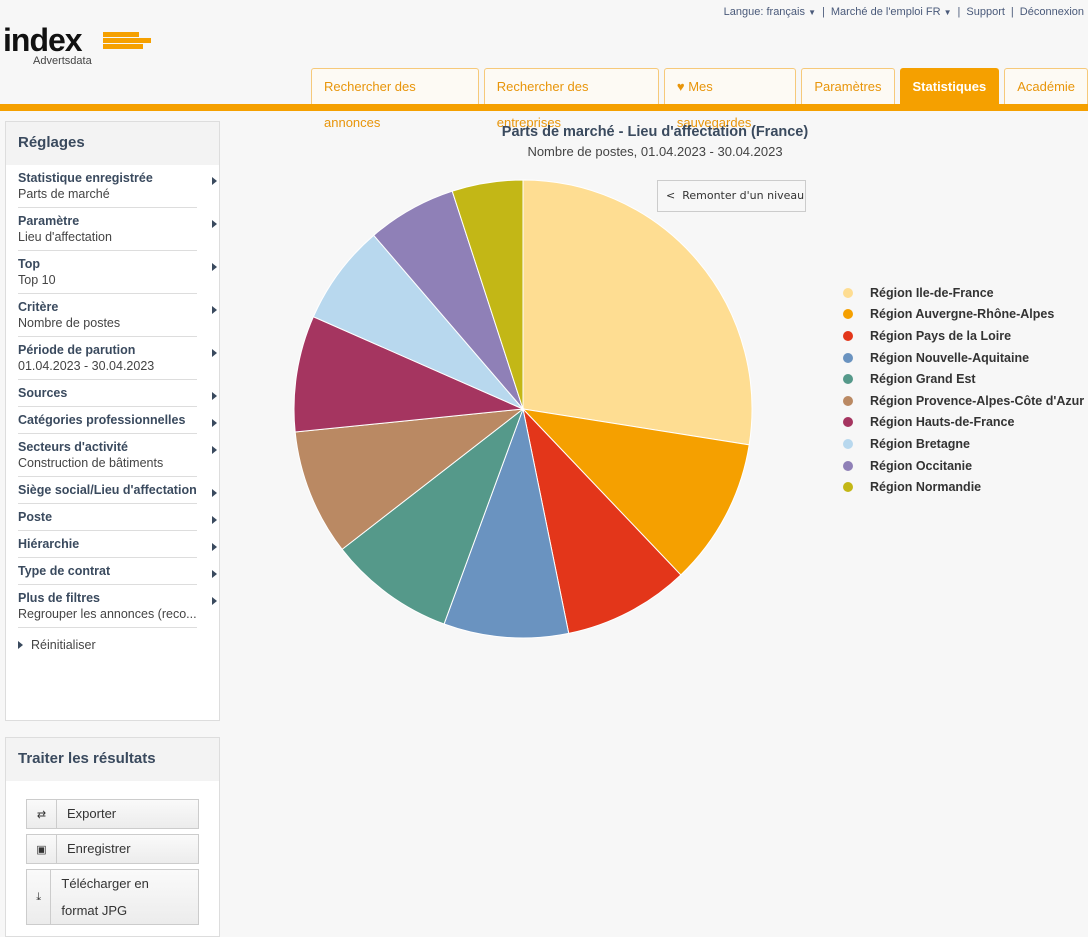 This screenshot has height=937, width=1088. What do you see at coordinates (963, 487) in the screenshot?
I see `legend-item: Région Normandie` at bounding box center [963, 487].